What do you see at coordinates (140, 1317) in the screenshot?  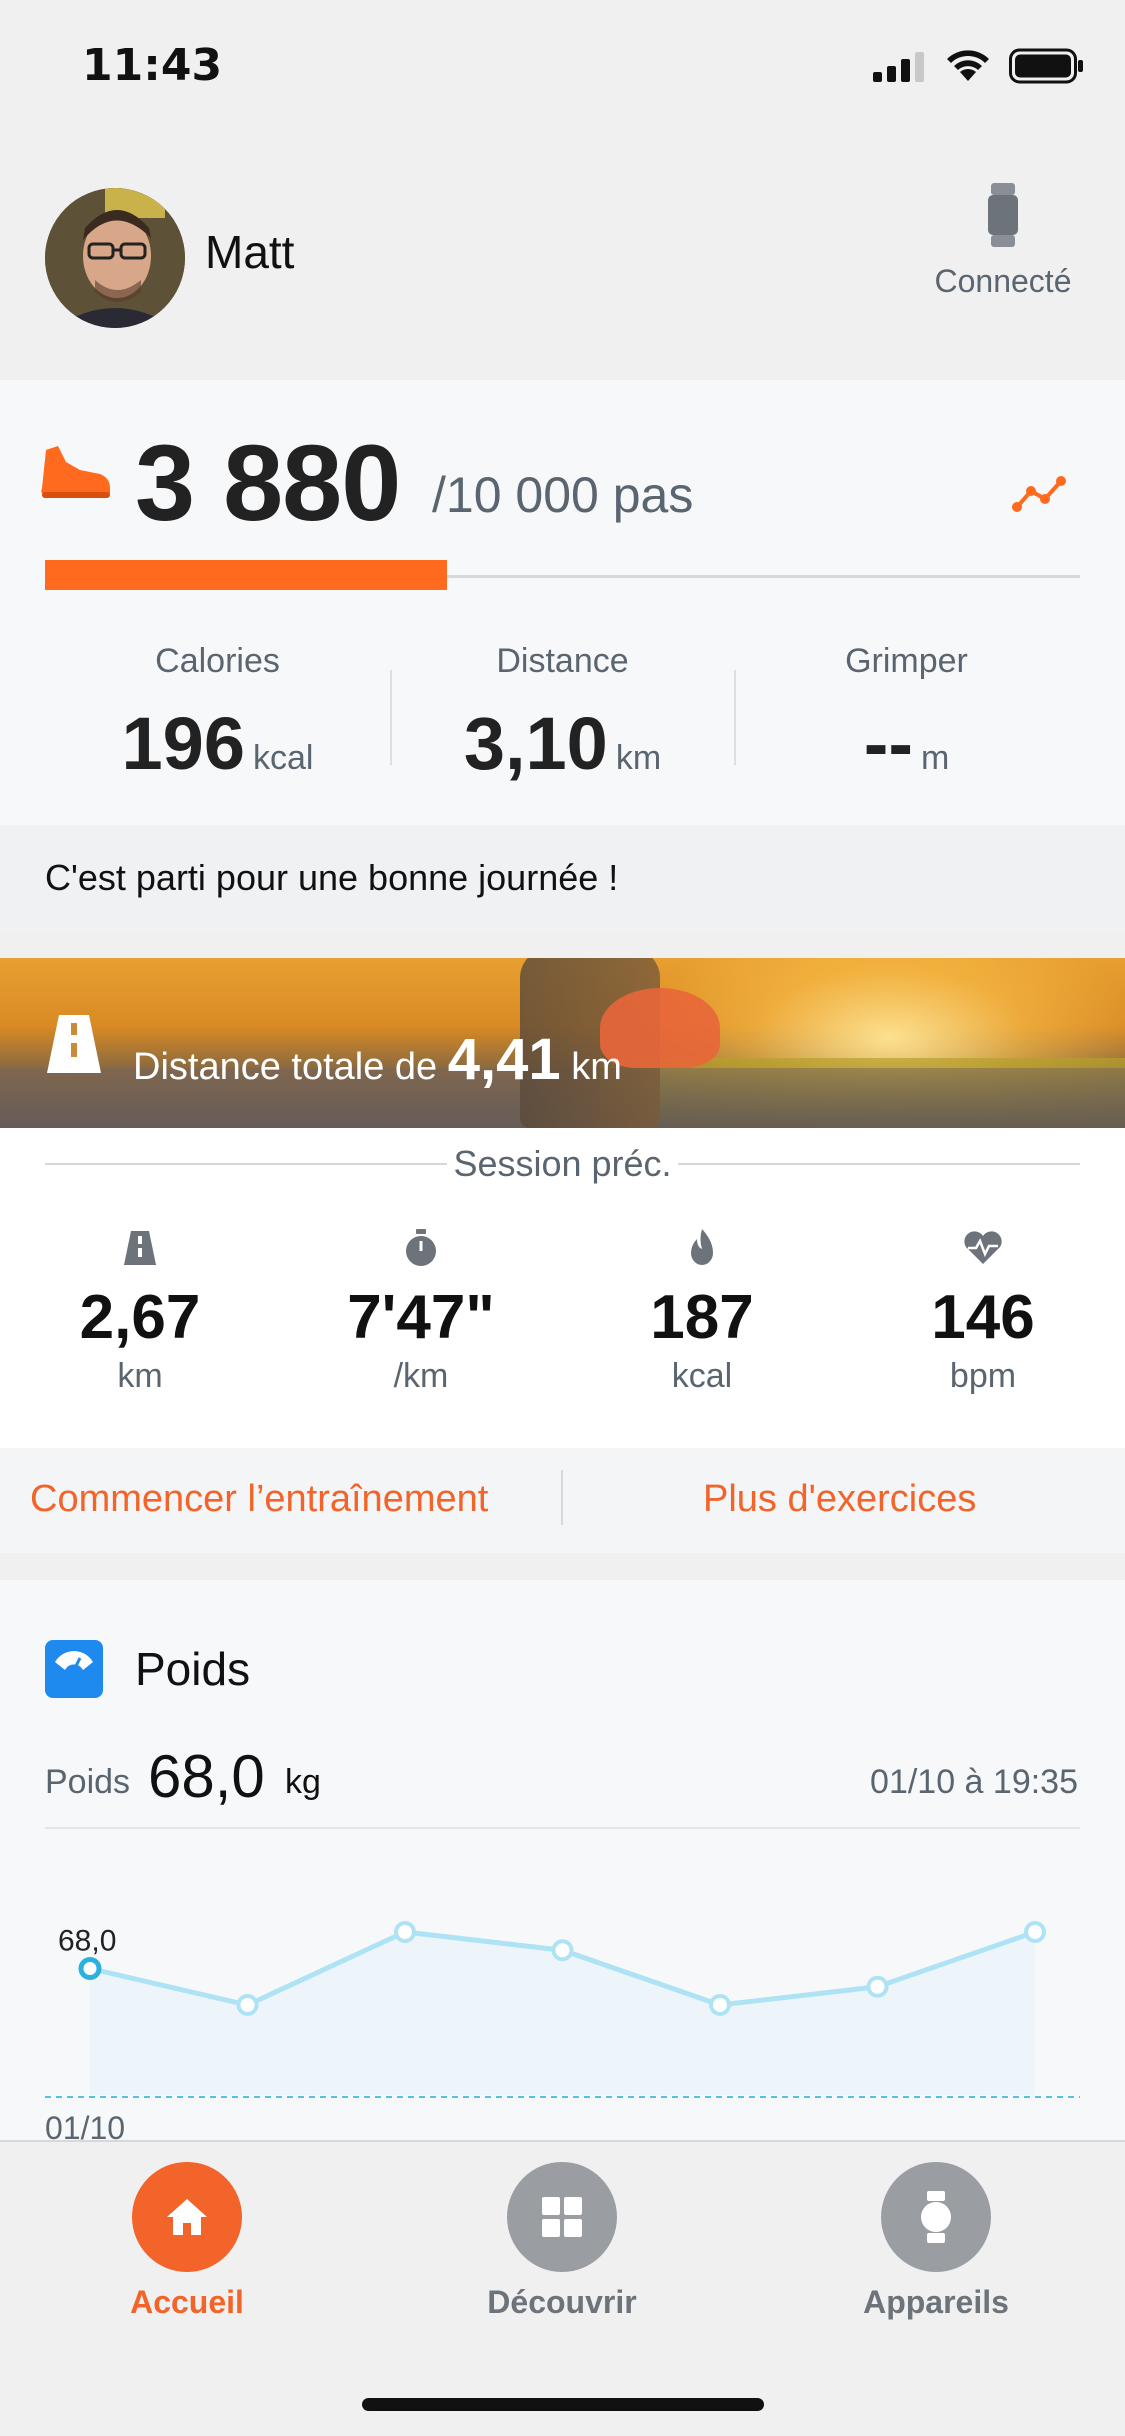 I see `session-value: 2,67` at bounding box center [140, 1317].